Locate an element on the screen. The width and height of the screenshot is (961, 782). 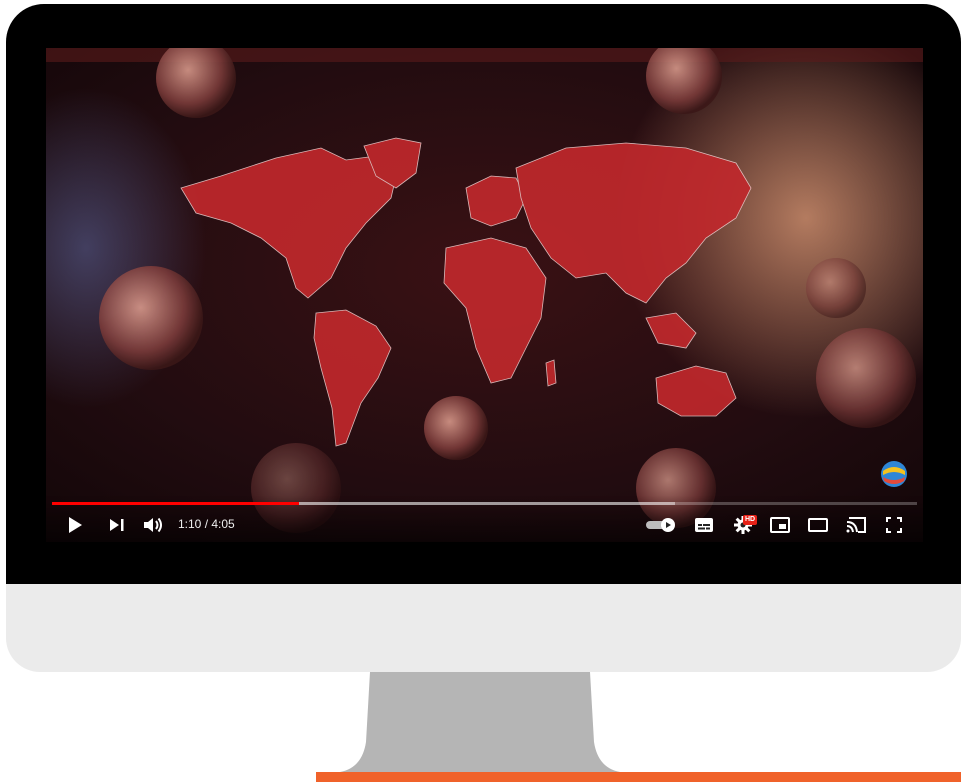
fullscreen-icon is located at coordinates (894, 525).